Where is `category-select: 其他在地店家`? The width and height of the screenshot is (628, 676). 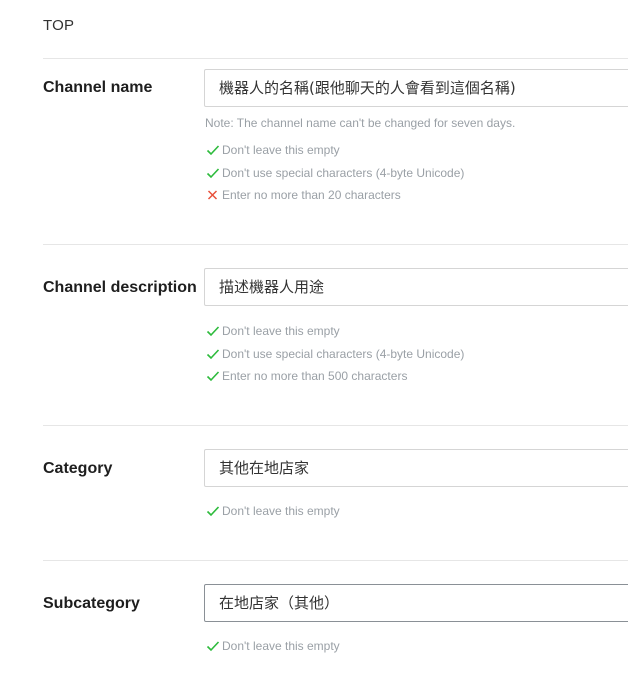 category-select: 其他在地店家 is located at coordinates (416, 468).